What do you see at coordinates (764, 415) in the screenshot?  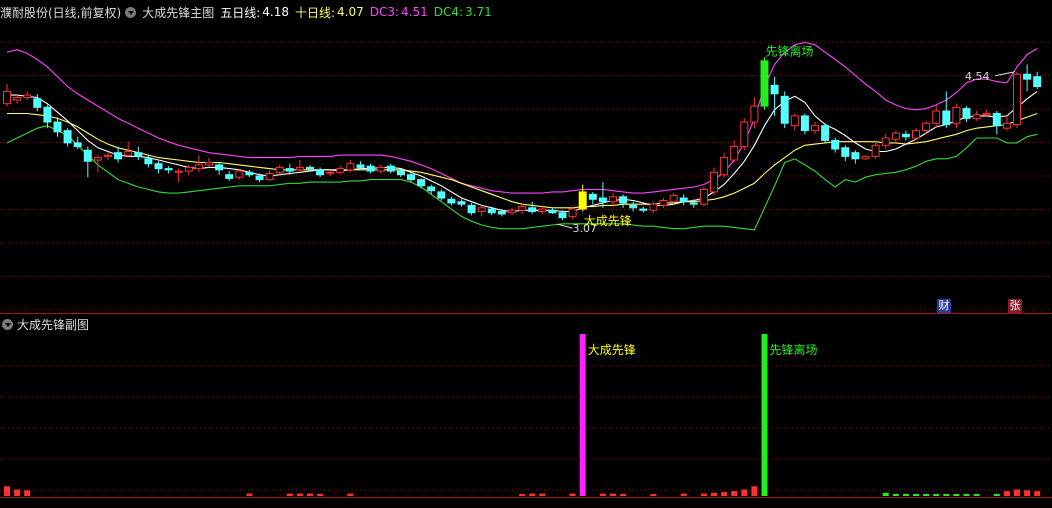 I see `sell-signal-bar` at bounding box center [764, 415].